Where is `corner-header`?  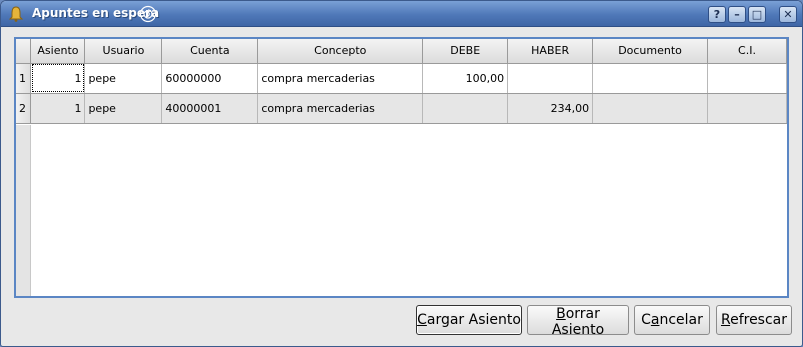 corner-header is located at coordinates (24, 51).